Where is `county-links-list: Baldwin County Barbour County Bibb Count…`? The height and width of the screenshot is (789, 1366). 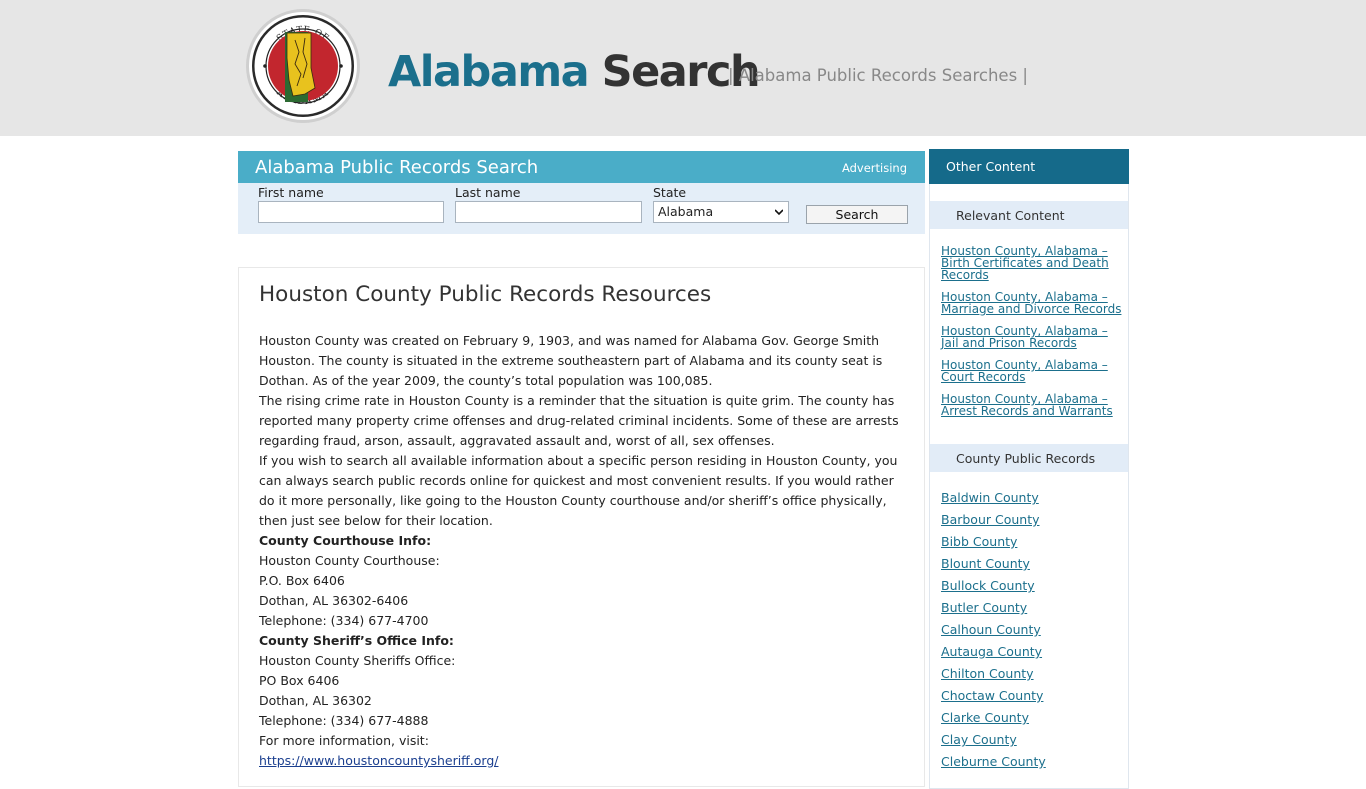
county-links-list: Baldwin County Barbour County Bibb Count… is located at coordinates (1033, 630).